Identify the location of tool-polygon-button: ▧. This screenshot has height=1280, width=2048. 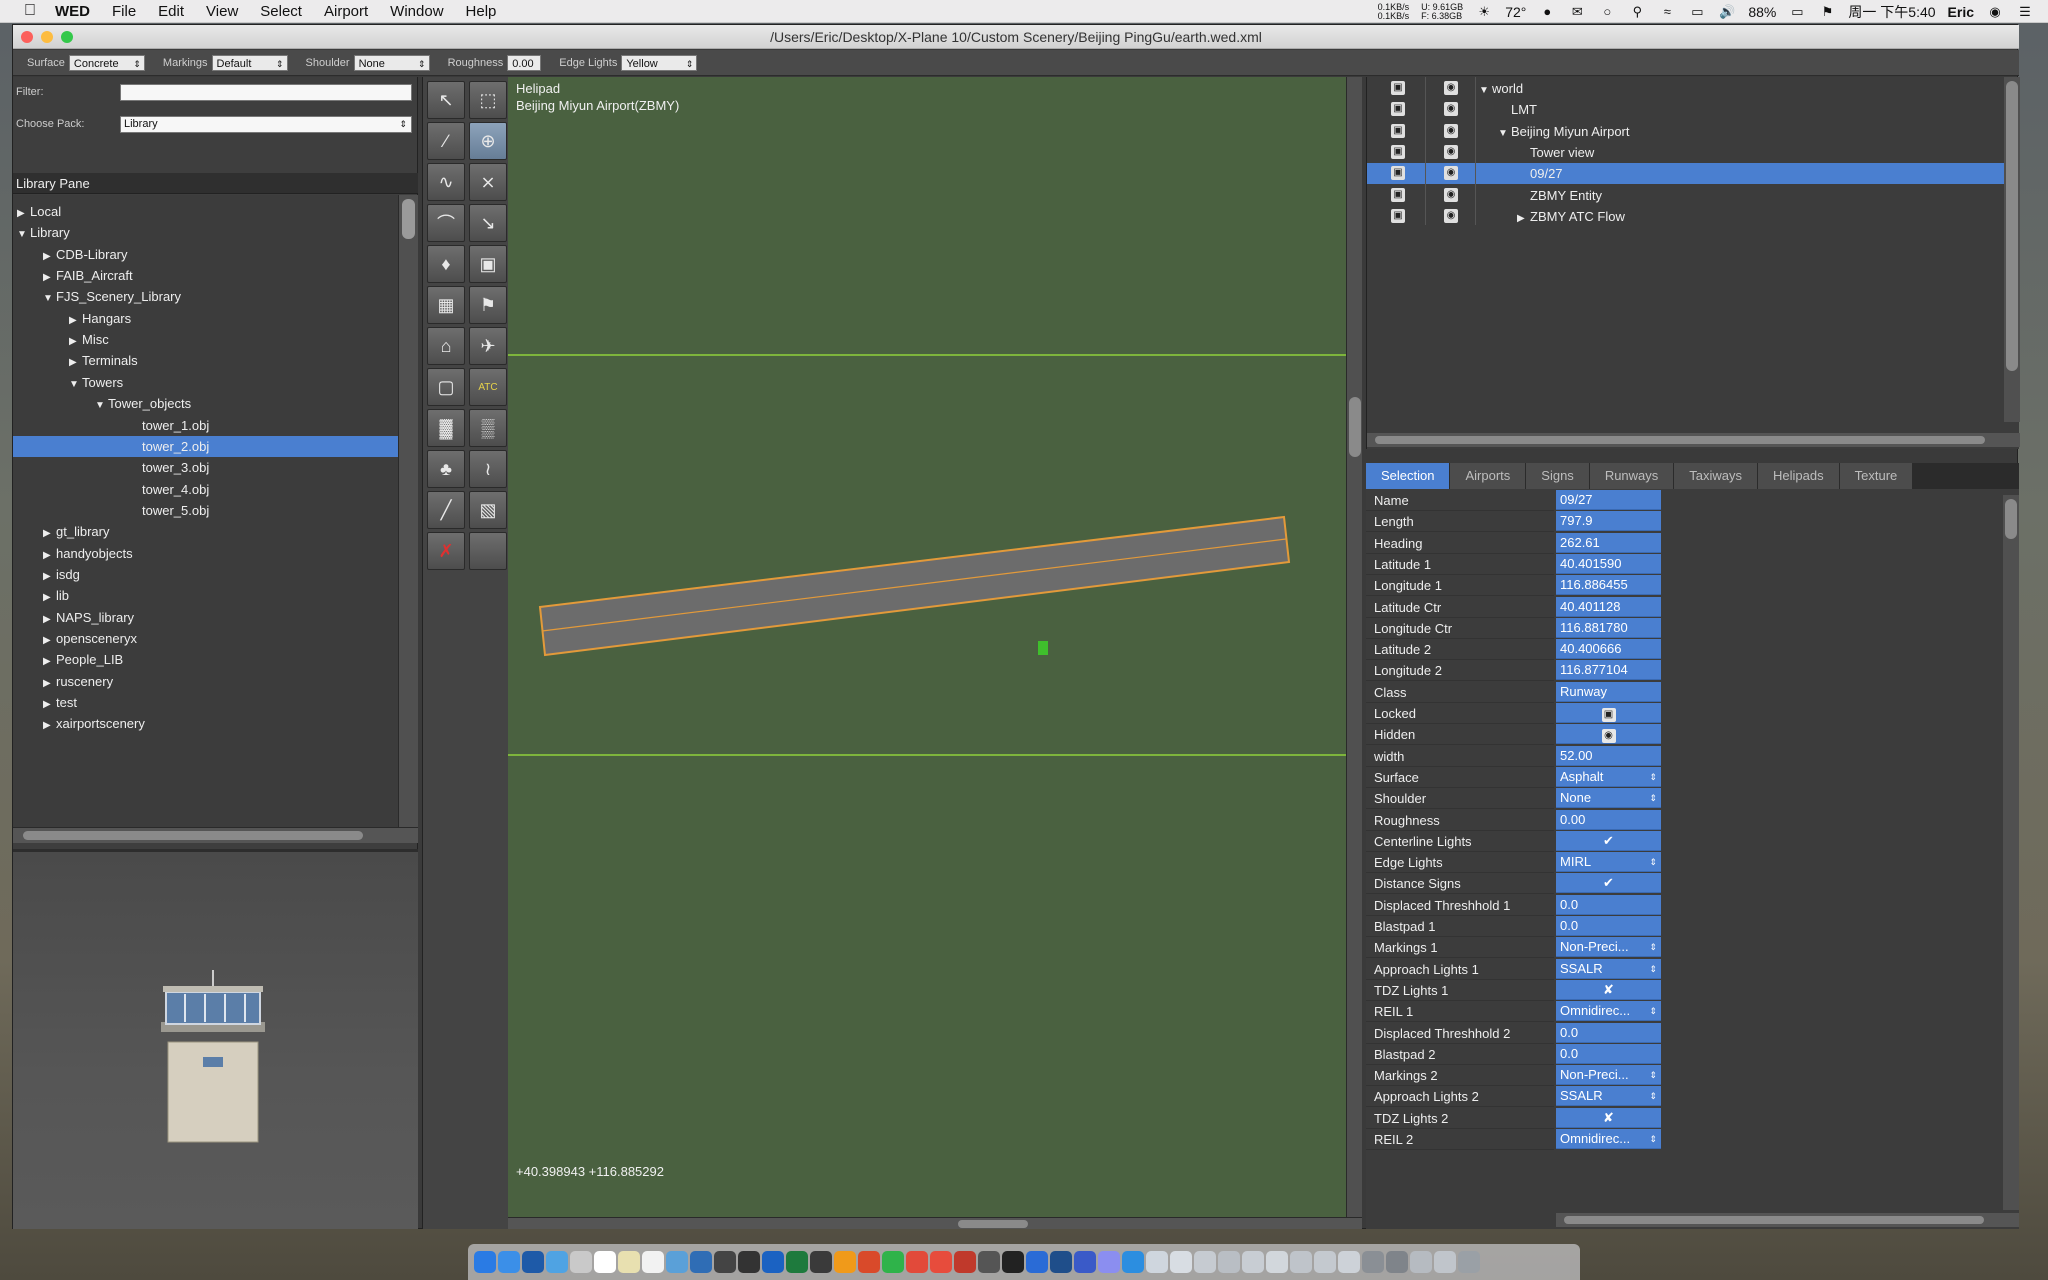
(488, 510).